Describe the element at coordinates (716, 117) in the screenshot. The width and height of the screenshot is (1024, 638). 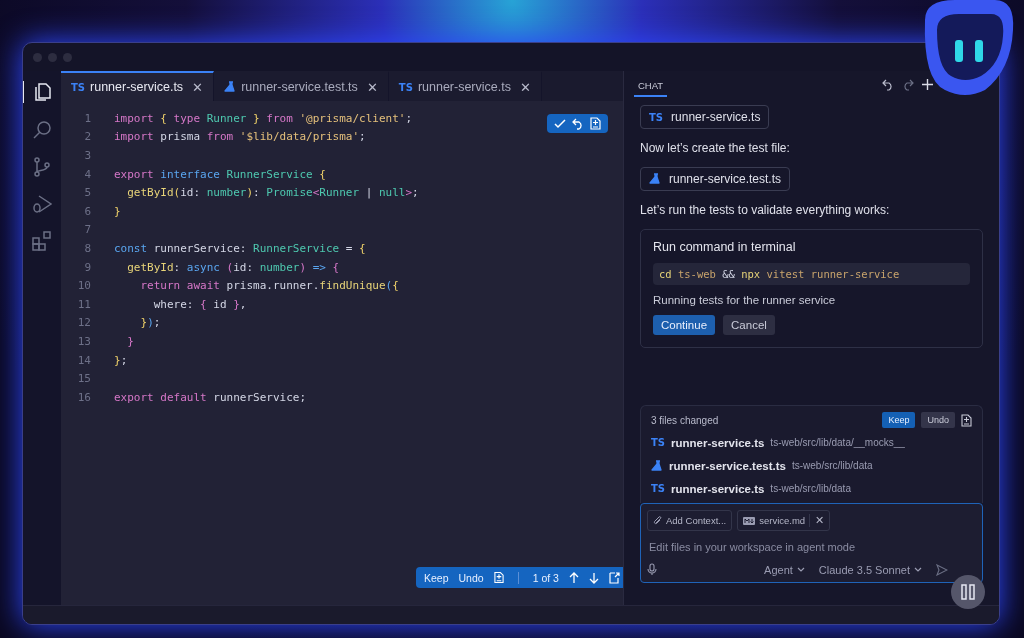
I see `file-name: runner-service.ts` at that location.